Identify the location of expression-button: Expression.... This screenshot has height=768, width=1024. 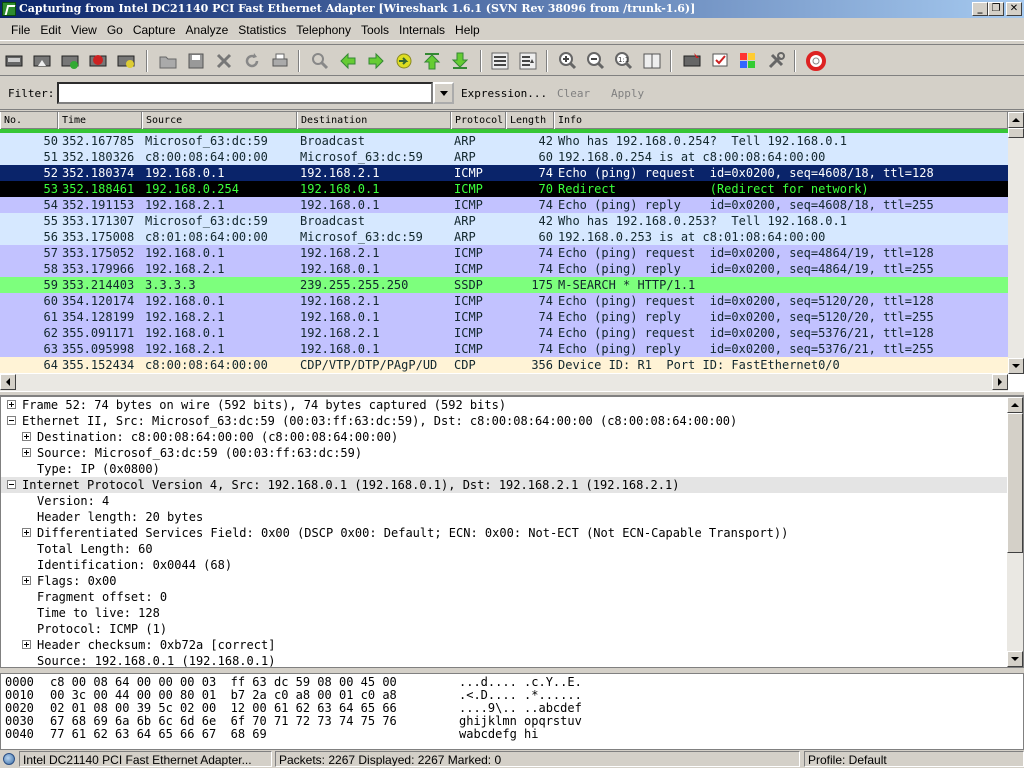
(504, 93).